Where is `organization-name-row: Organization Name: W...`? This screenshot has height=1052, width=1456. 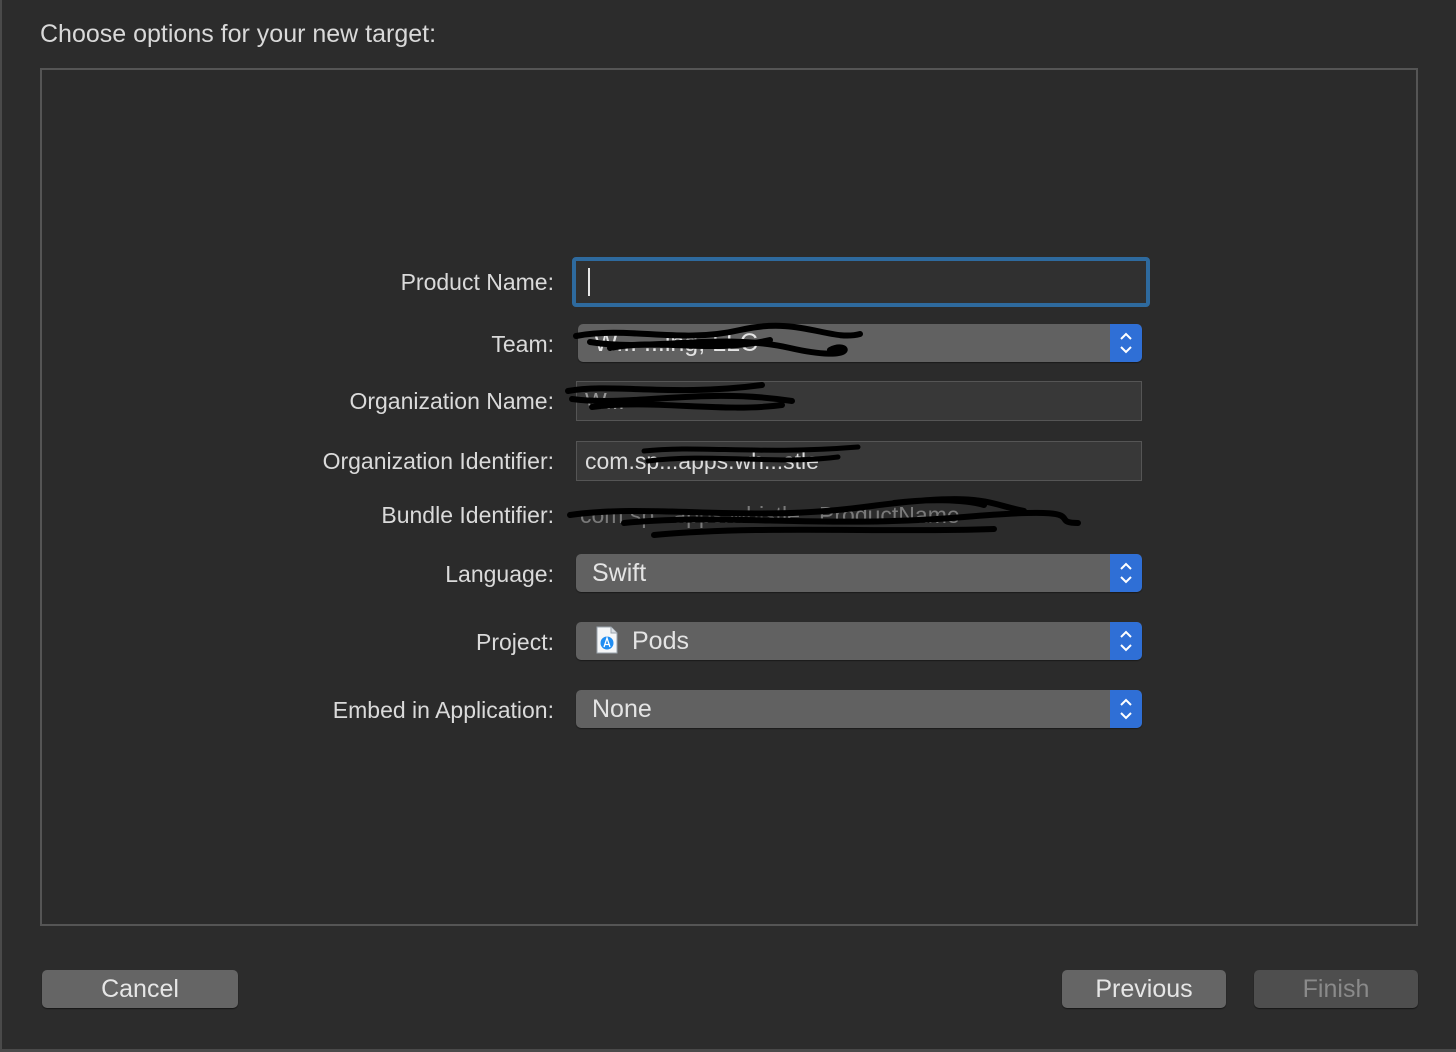
organization-name-row: Organization Name: W... is located at coordinates (729, 401).